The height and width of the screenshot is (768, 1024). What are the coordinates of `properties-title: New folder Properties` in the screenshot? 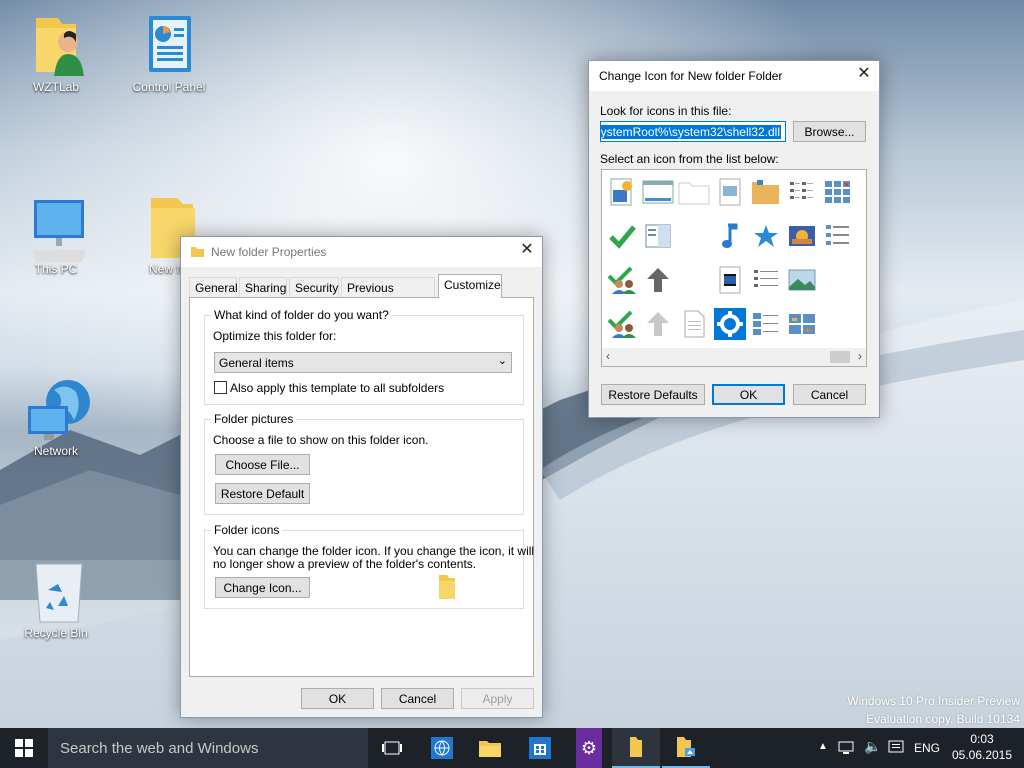 It's located at (269, 252).